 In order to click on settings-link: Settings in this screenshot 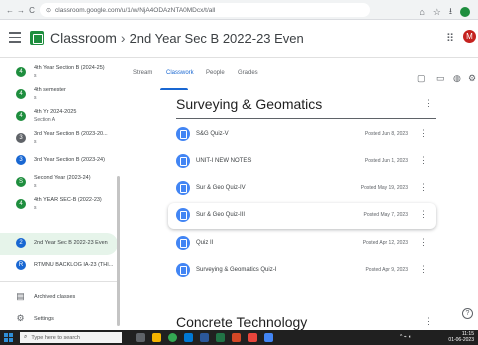, I will do `click(44, 319)`.